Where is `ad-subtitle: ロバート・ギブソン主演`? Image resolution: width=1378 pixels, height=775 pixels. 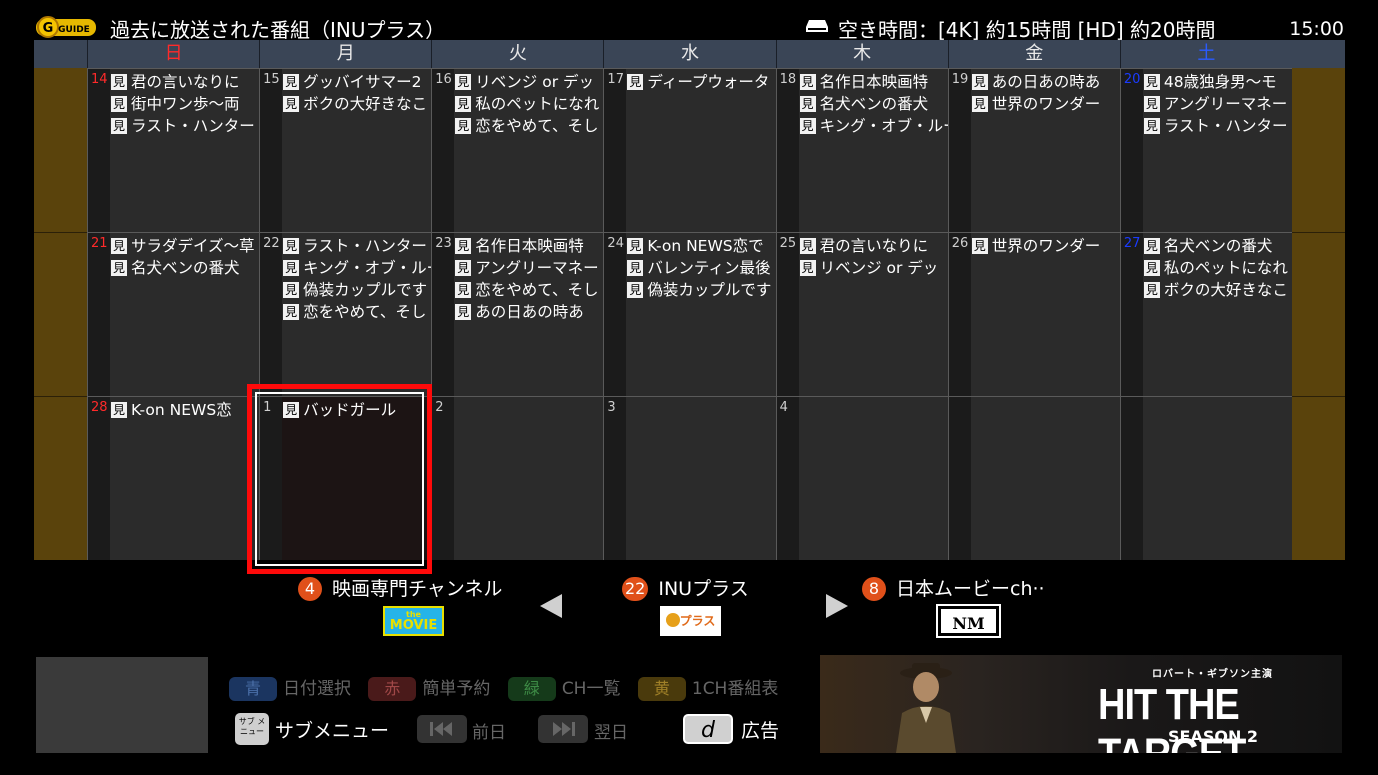 ad-subtitle: ロバート・ギブソン主演 is located at coordinates (1212, 674).